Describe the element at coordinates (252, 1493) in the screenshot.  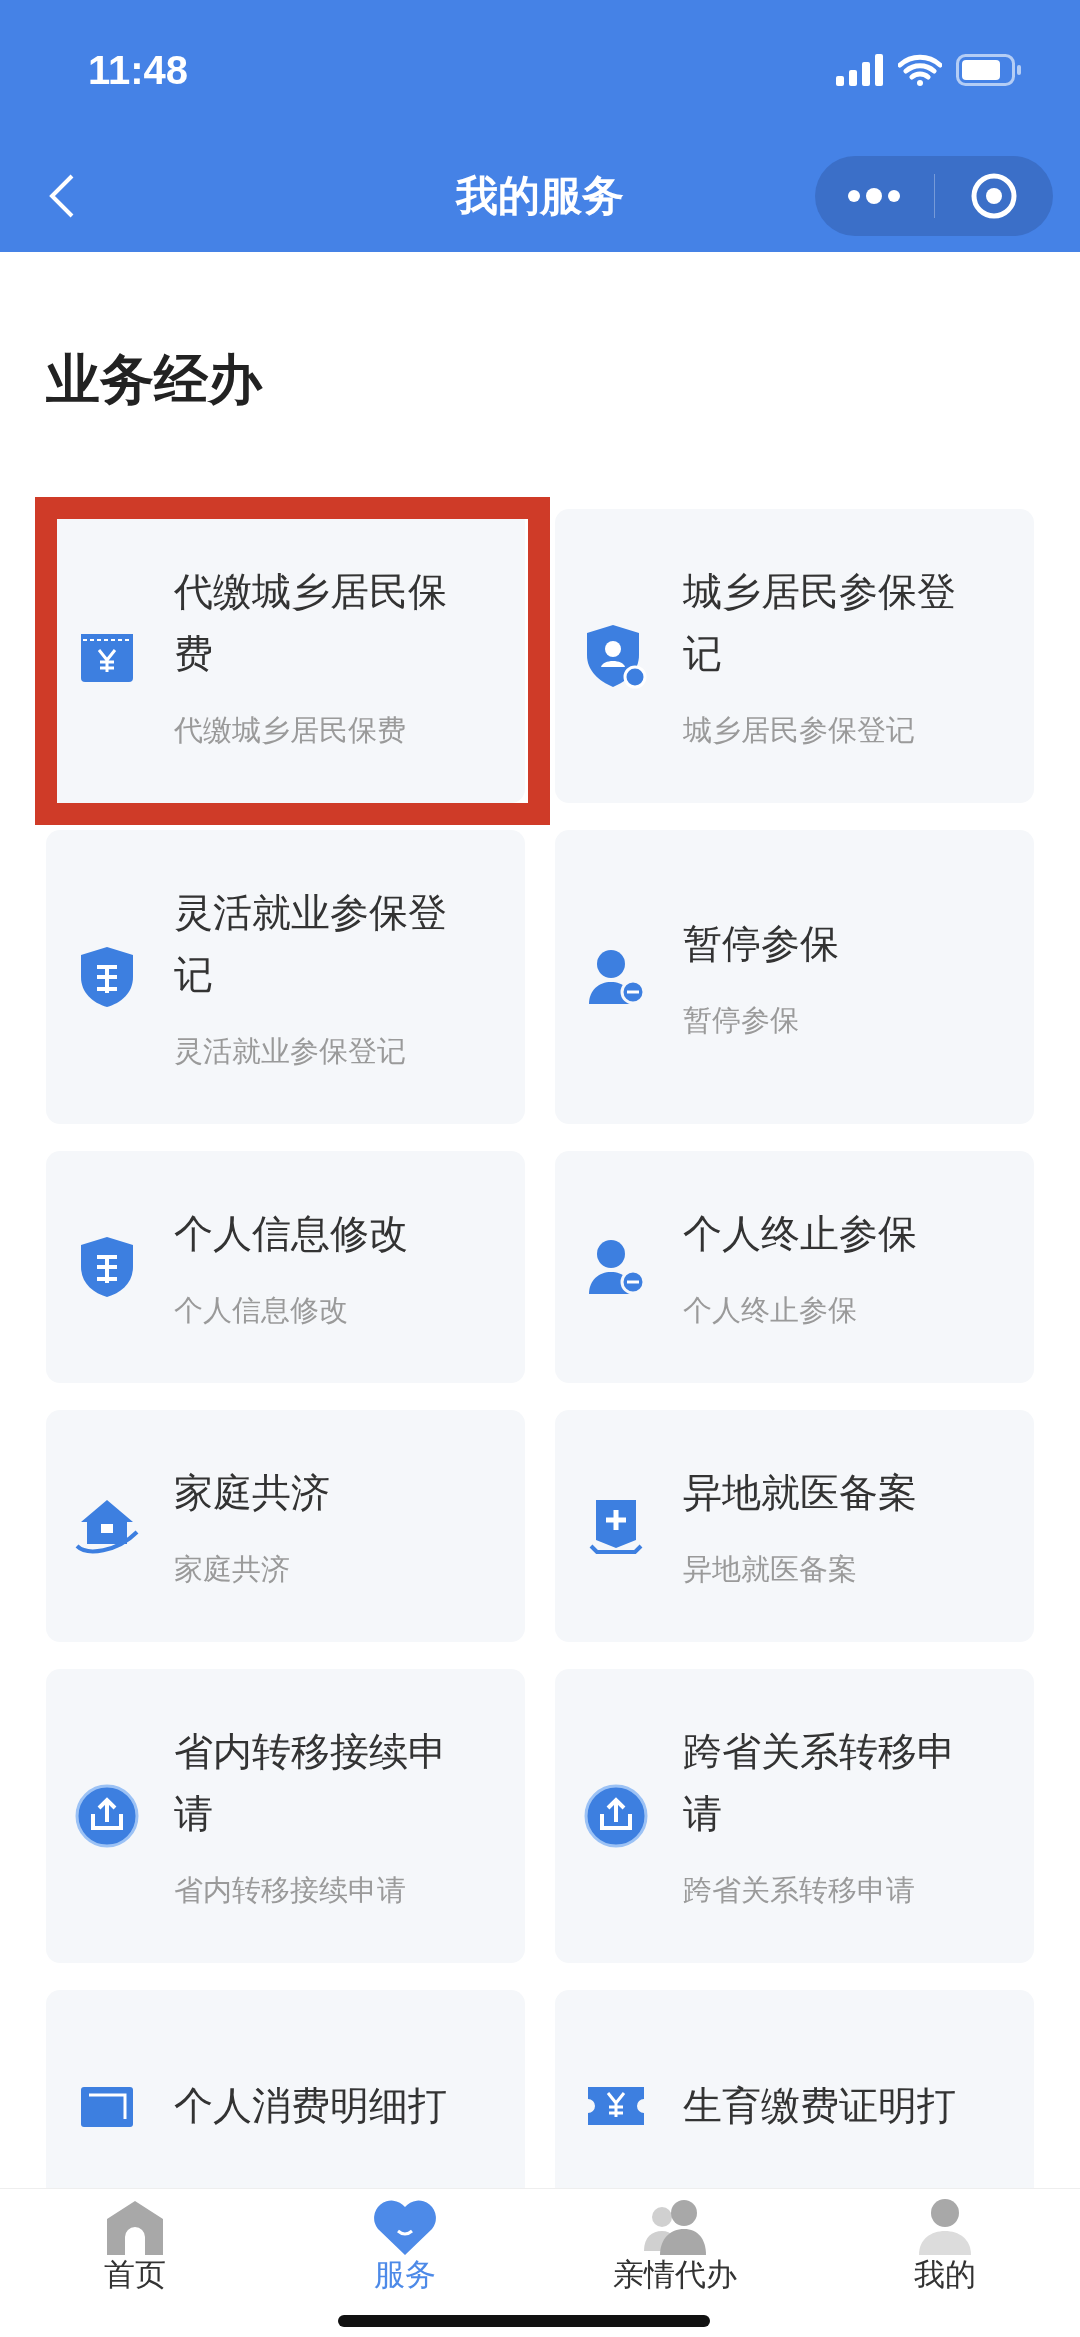
I see `service-title: 家庭共济` at that location.